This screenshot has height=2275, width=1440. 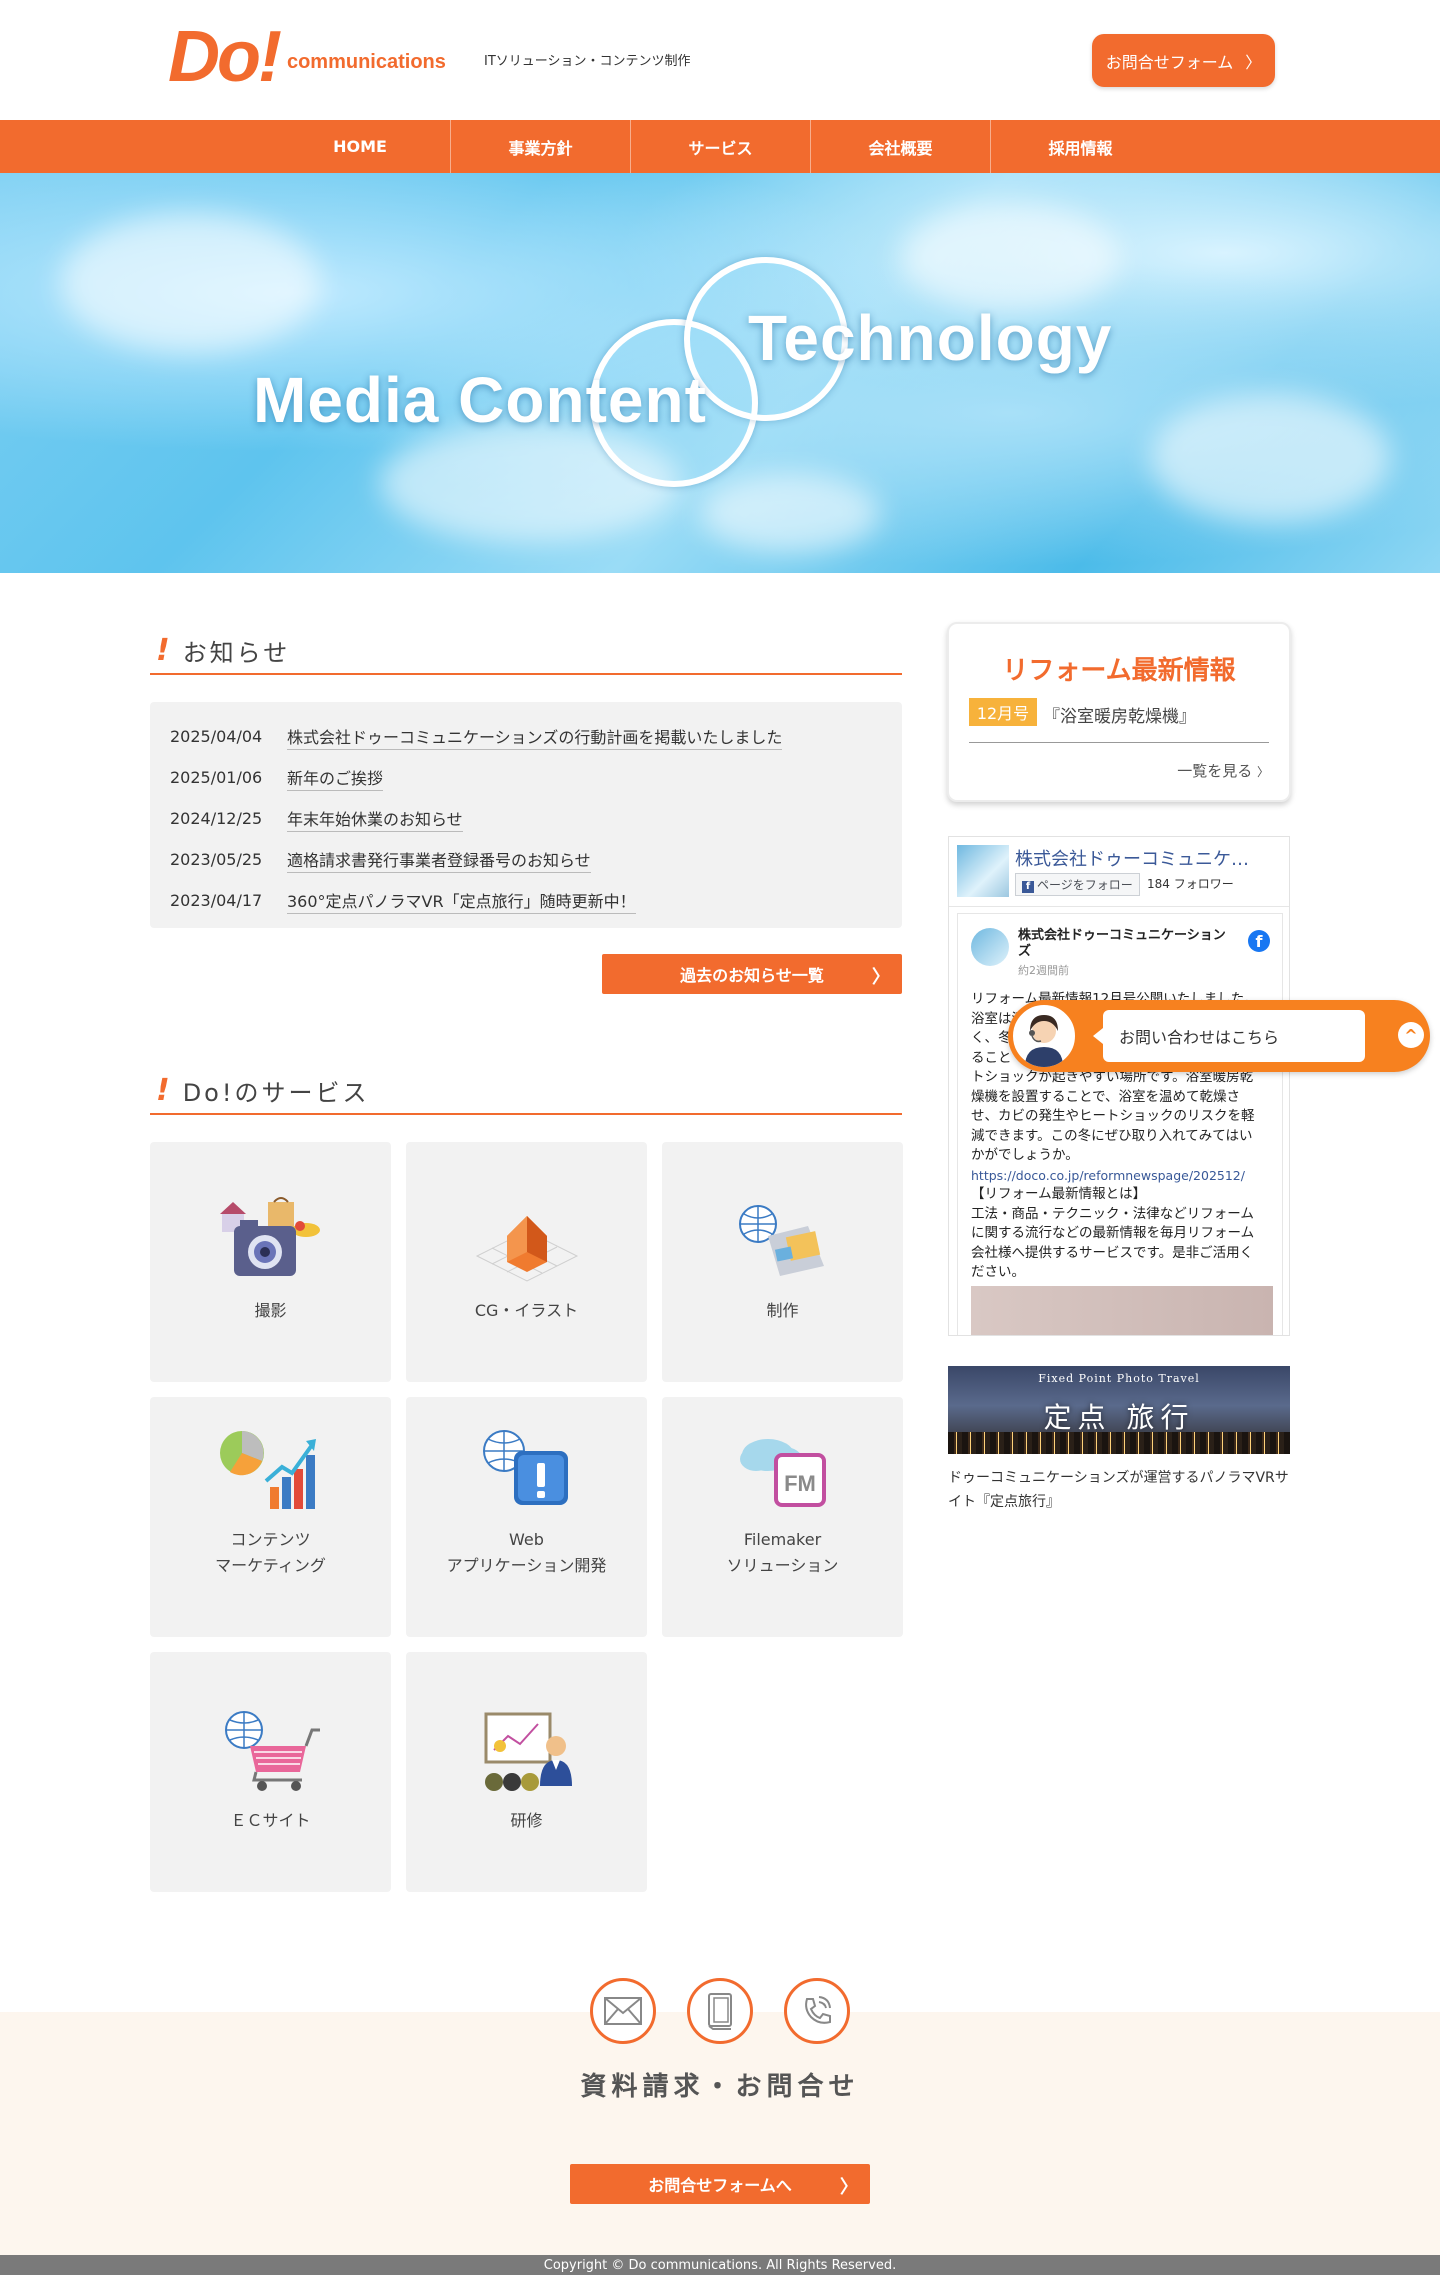 I want to click on services-title: Do!のサービス, so click(x=276, y=1092).